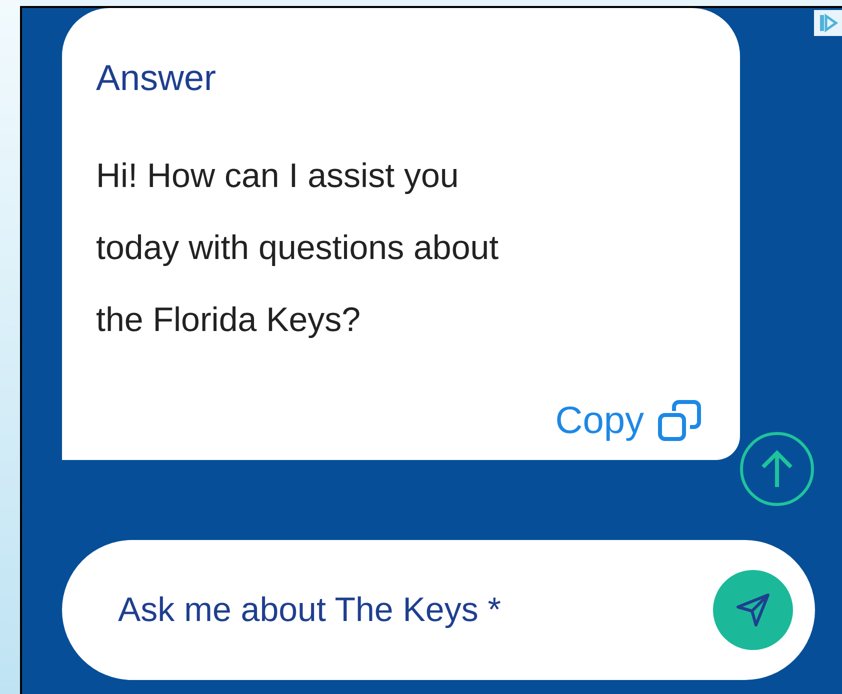 The image size is (842, 694). What do you see at coordinates (157, 78) in the screenshot?
I see `answer-heading: Answer` at bounding box center [157, 78].